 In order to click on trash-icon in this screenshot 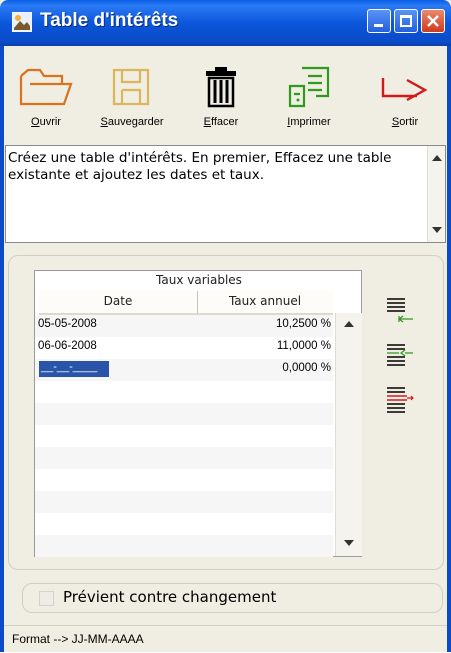, I will do `click(221, 87)`.